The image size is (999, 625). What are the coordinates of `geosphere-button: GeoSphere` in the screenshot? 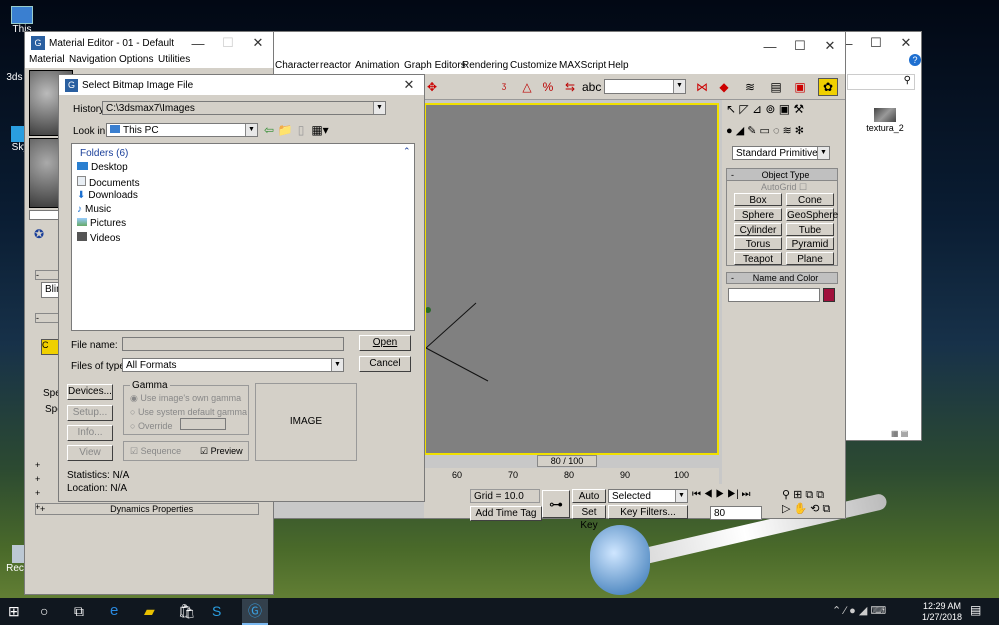 It's located at (812, 214).